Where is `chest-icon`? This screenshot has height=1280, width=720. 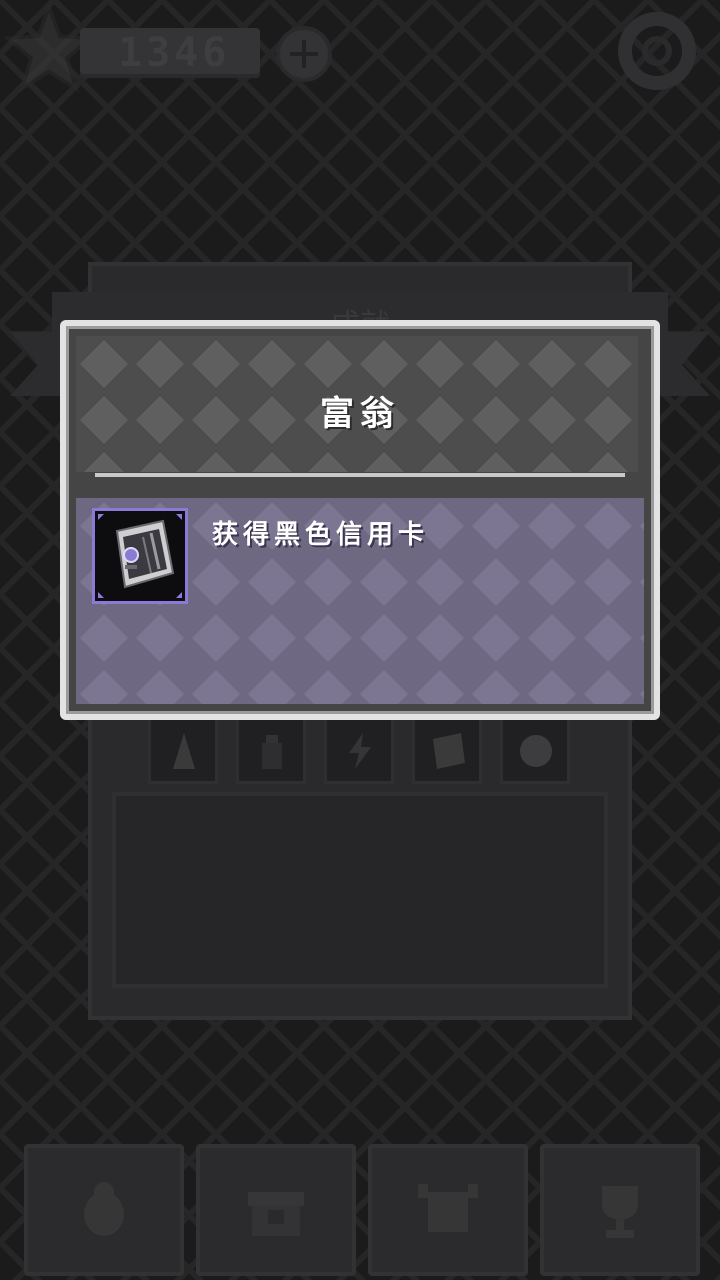
chest-icon is located at coordinates (276, 1214).